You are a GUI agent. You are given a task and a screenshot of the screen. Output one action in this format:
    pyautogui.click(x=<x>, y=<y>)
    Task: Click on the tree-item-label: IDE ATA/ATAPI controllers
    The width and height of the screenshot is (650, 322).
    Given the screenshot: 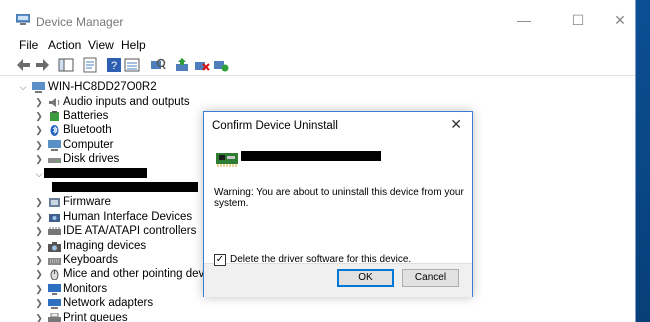 What is the action you would take?
    pyautogui.click(x=130, y=231)
    